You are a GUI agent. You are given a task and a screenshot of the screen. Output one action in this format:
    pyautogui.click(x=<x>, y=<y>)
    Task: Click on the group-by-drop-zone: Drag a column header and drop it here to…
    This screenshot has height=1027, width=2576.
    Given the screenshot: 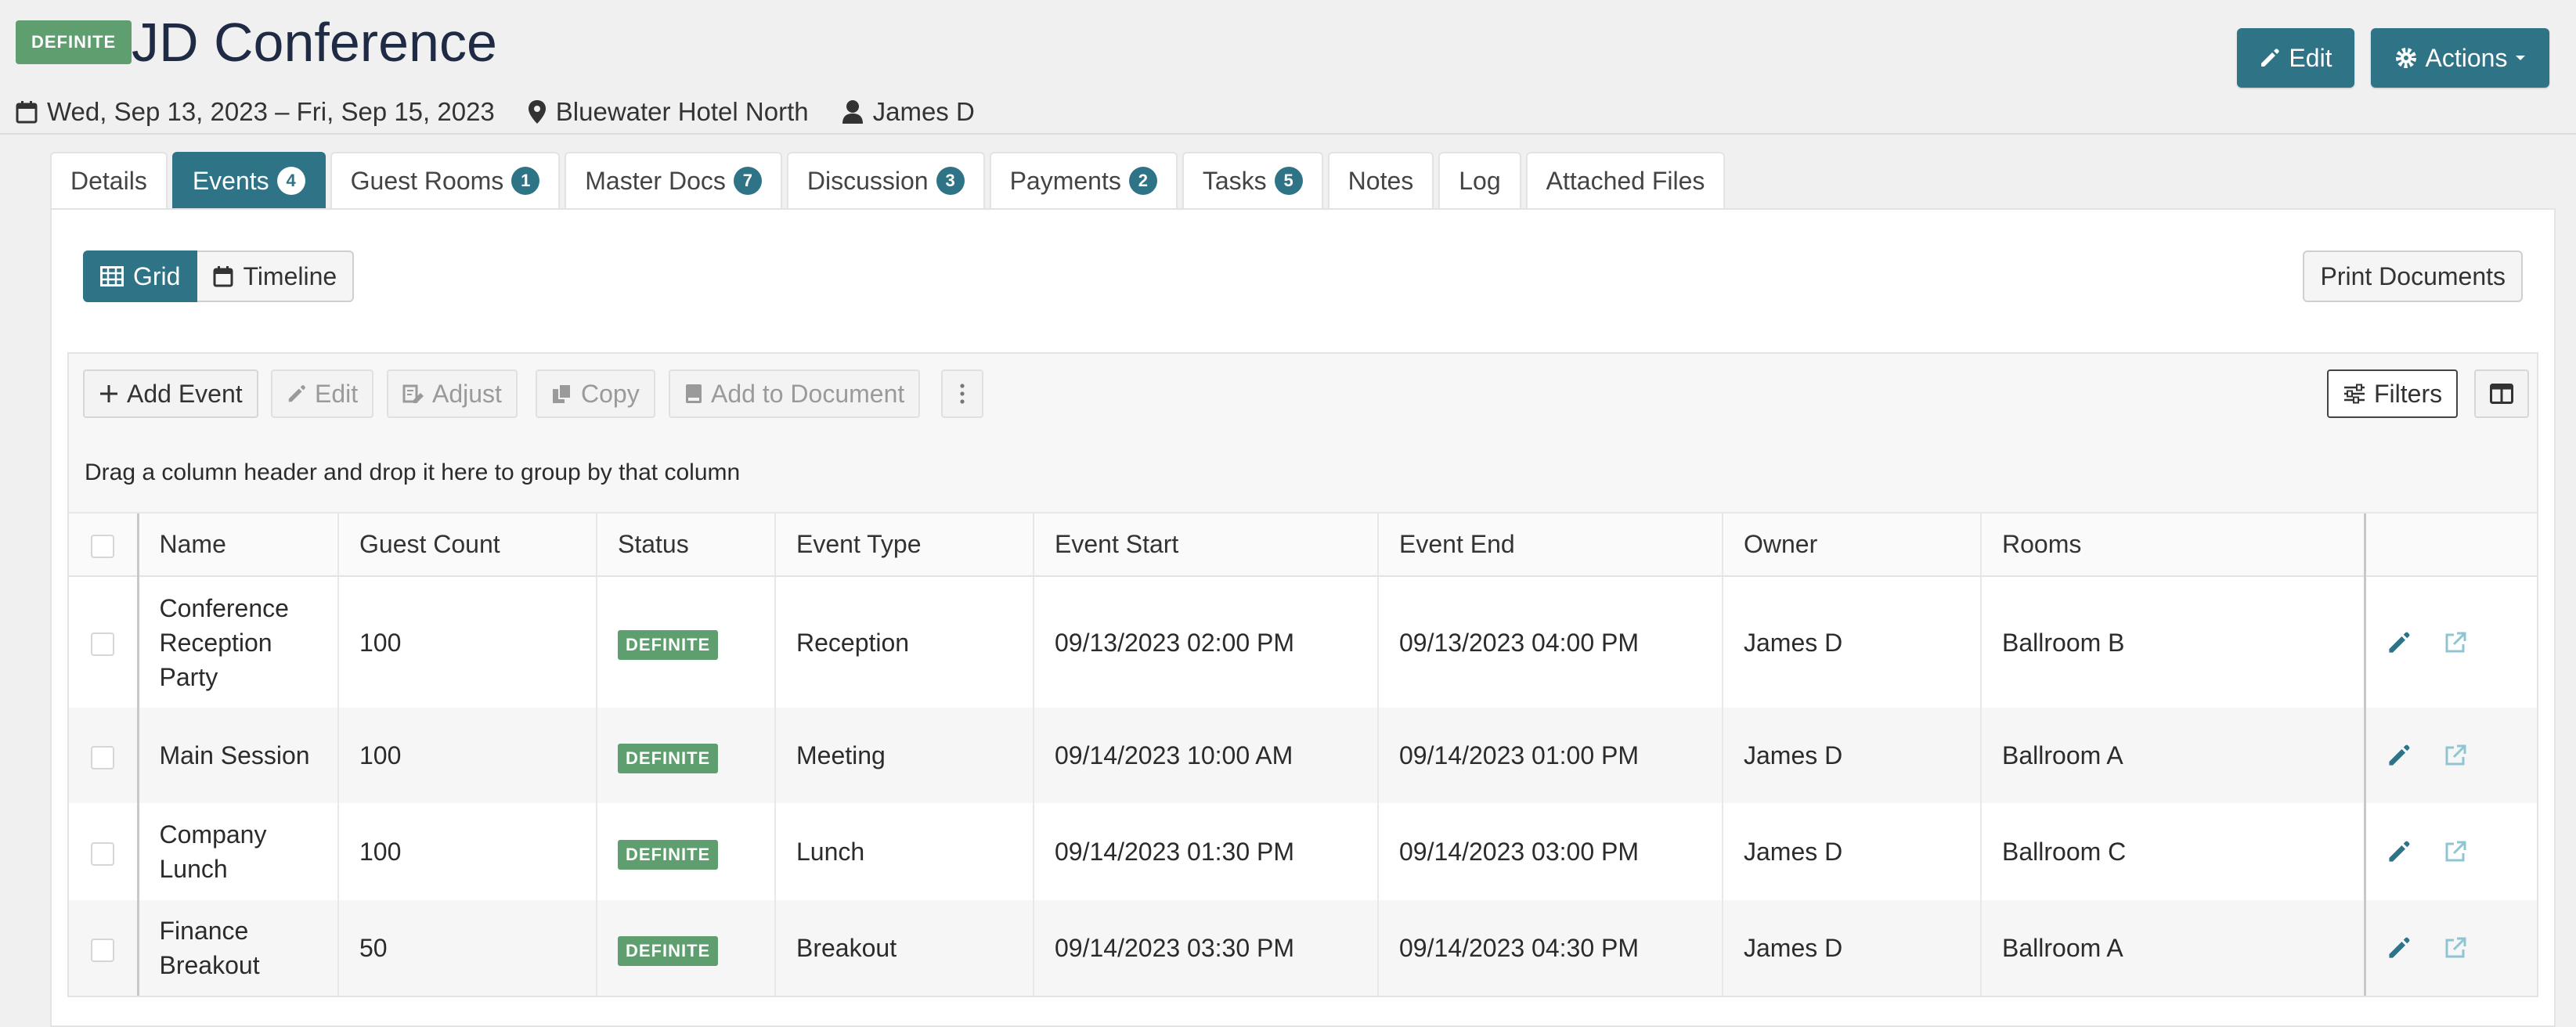 What is the action you would take?
    pyautogui.click(x=1303, y=474)
    